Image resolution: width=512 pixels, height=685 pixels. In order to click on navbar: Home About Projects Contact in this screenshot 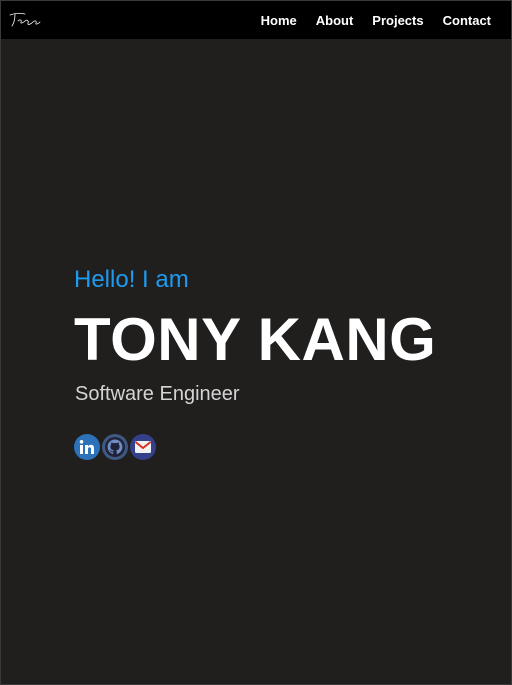, I will do `click(256, 20)`.